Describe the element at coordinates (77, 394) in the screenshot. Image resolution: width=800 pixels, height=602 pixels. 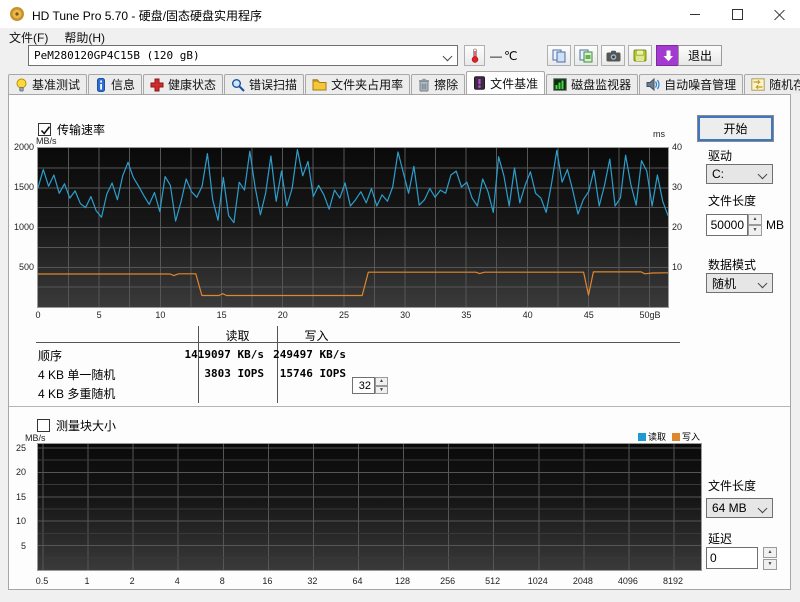
I see `row-4k-multi-label: 4 KB 多重随机` at that location.